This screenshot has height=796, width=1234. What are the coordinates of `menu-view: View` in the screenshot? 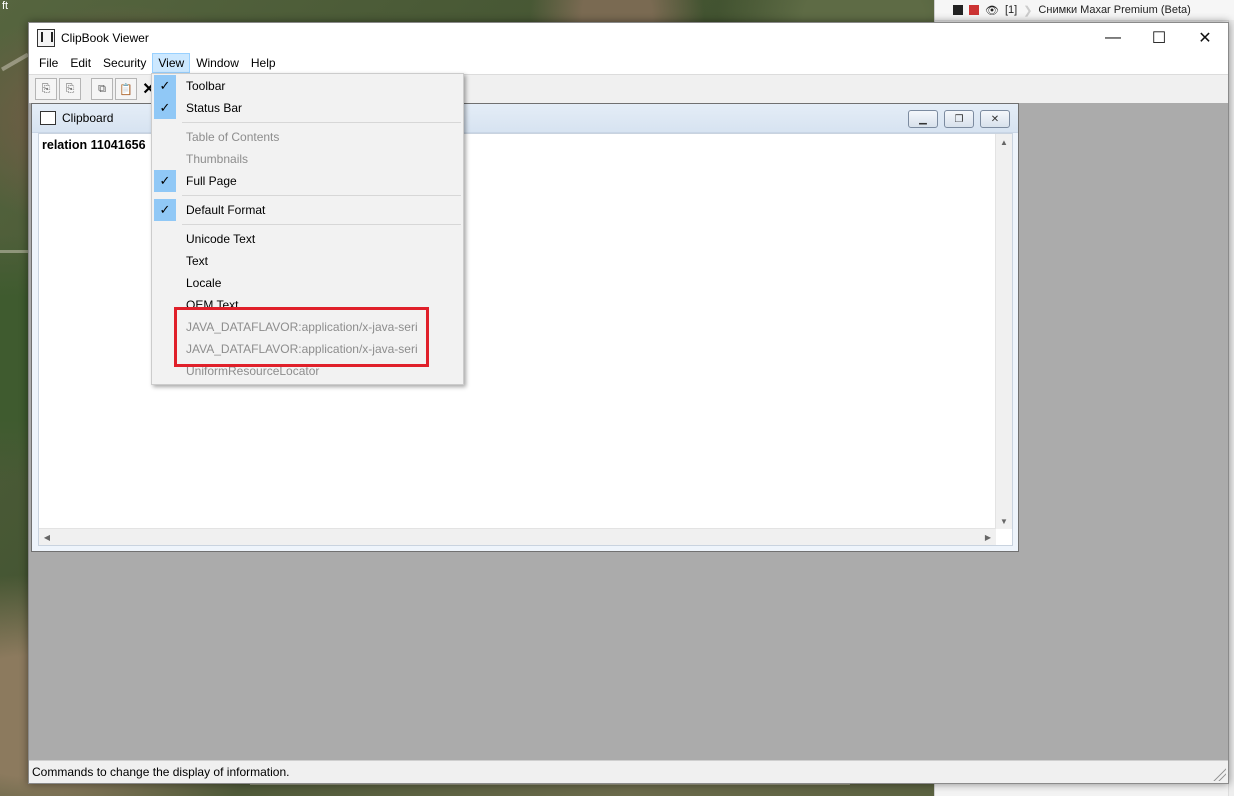 It's located at (171, 63).